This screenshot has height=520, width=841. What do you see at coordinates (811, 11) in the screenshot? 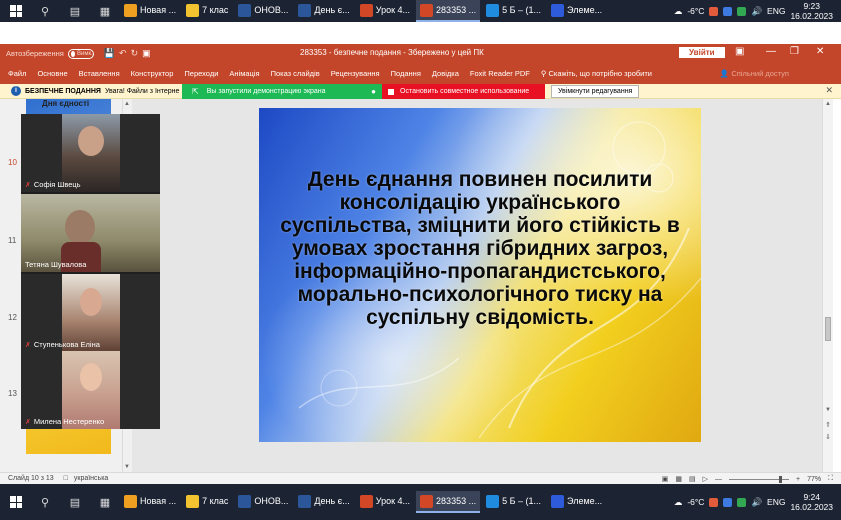
I see `clock: 9:23 16.02.2023` at bounding box center [811, 11].